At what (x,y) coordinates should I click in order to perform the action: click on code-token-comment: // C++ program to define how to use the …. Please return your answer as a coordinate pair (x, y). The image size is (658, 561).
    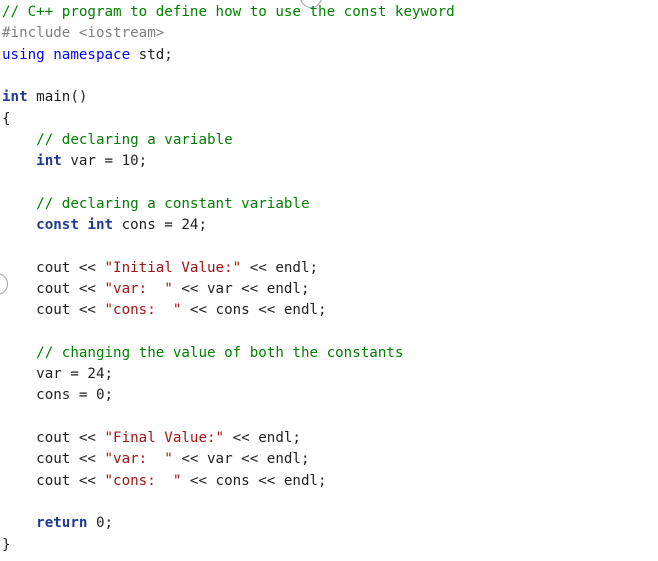
    Looking at the image, I should click on (228, 12).